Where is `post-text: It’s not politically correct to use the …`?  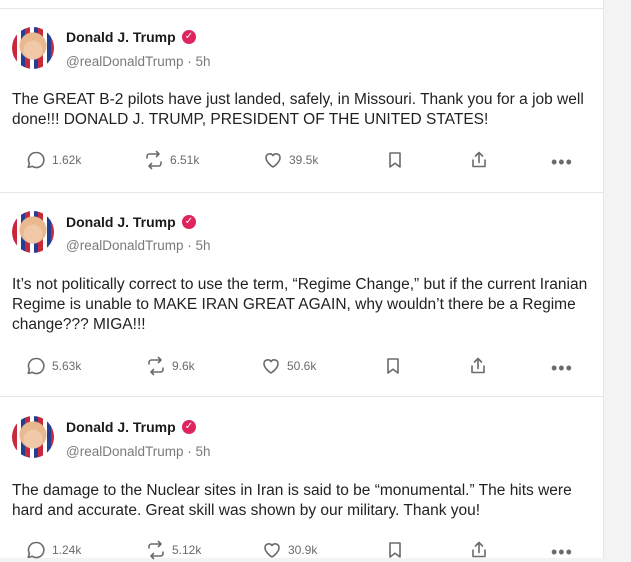
post-text: It’s not politically correct to use the … is located at coordinates (300, 304).